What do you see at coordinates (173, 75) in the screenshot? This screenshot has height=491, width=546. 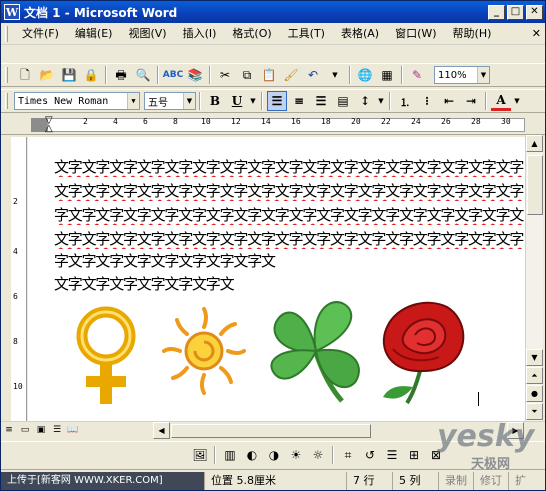 I see `spelling-icon: ABC` at bounding box center [173, 75].